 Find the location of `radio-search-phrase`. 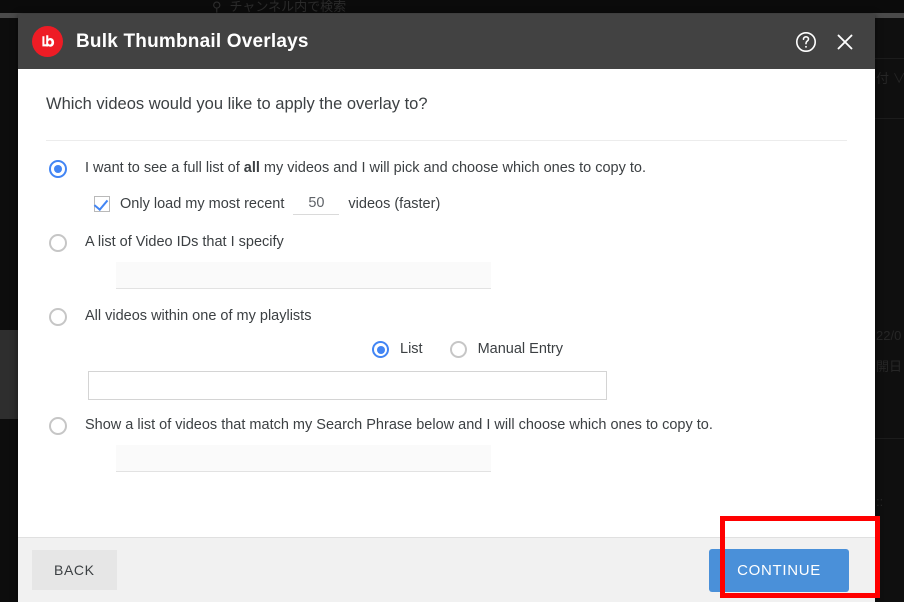

radio-search-phrase is located at coordinates (58, 426).